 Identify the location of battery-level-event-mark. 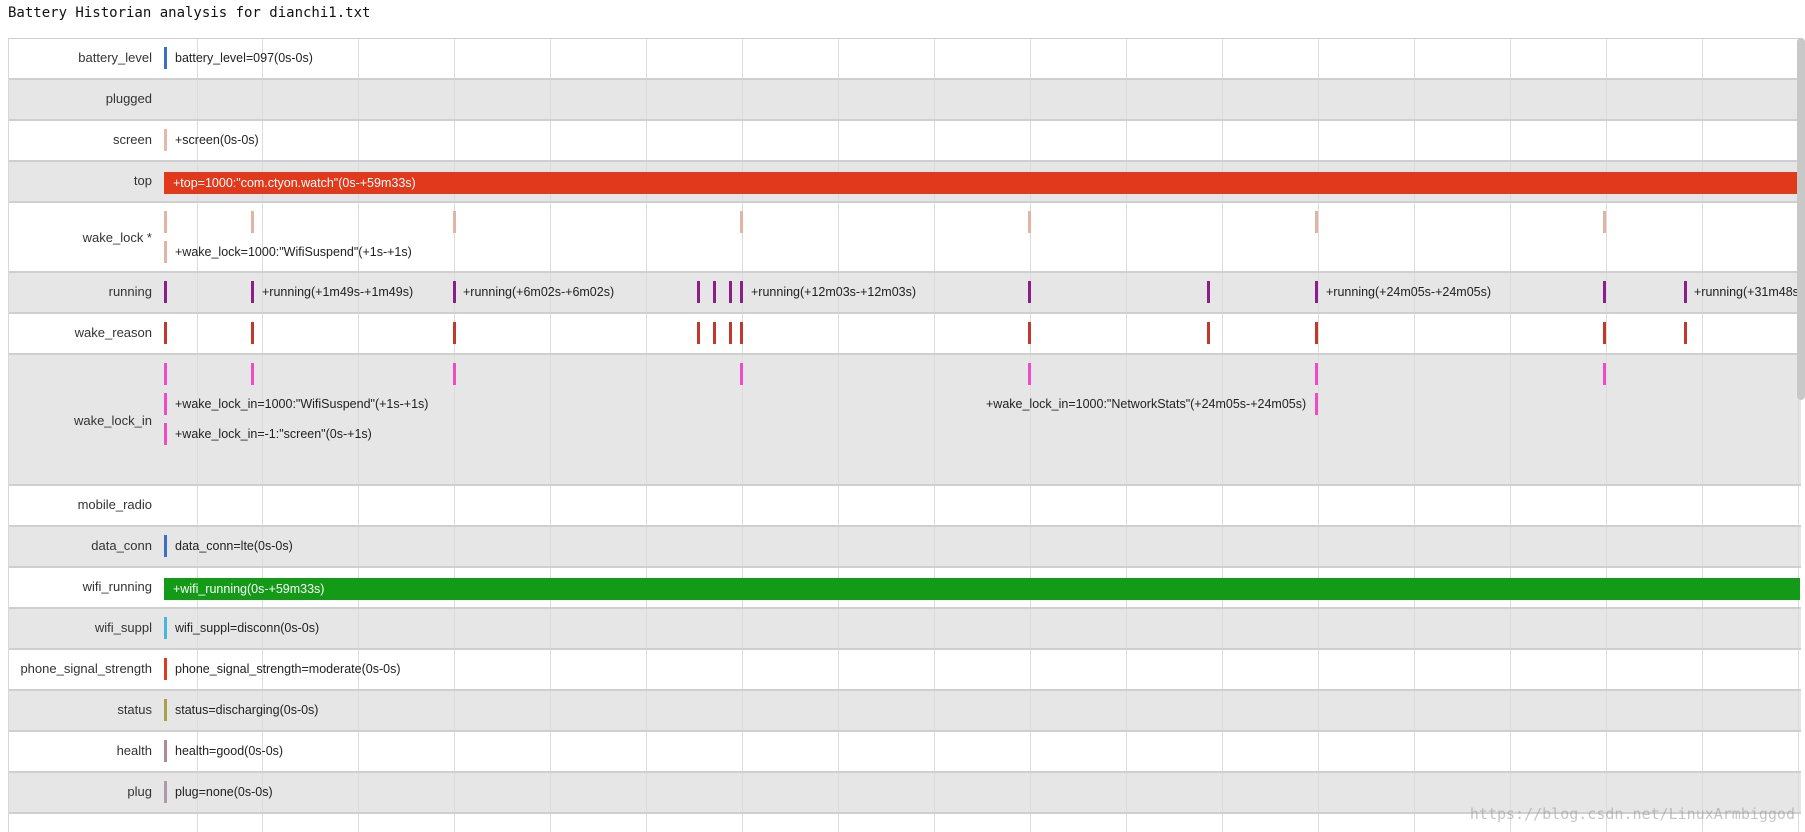
(165, 58).